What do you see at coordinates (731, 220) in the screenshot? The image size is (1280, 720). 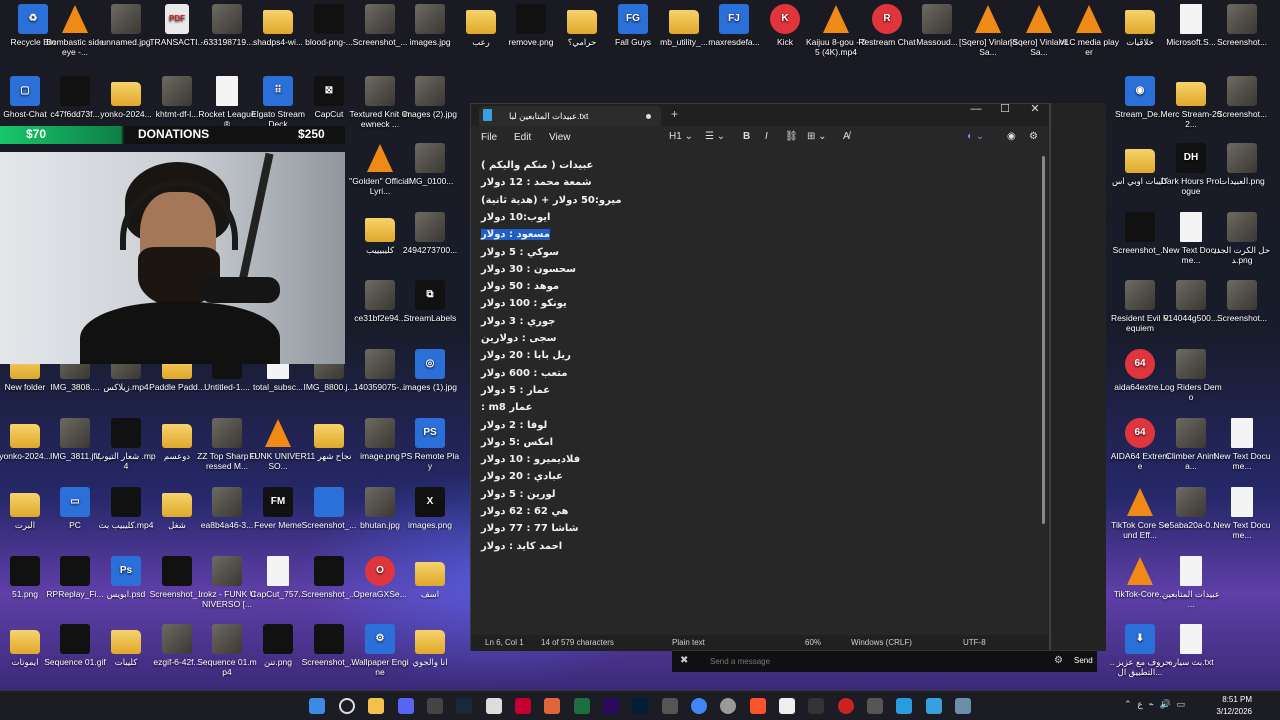 I see `text-line: ايوب:10 دولار` at bounding box center [731, 220].